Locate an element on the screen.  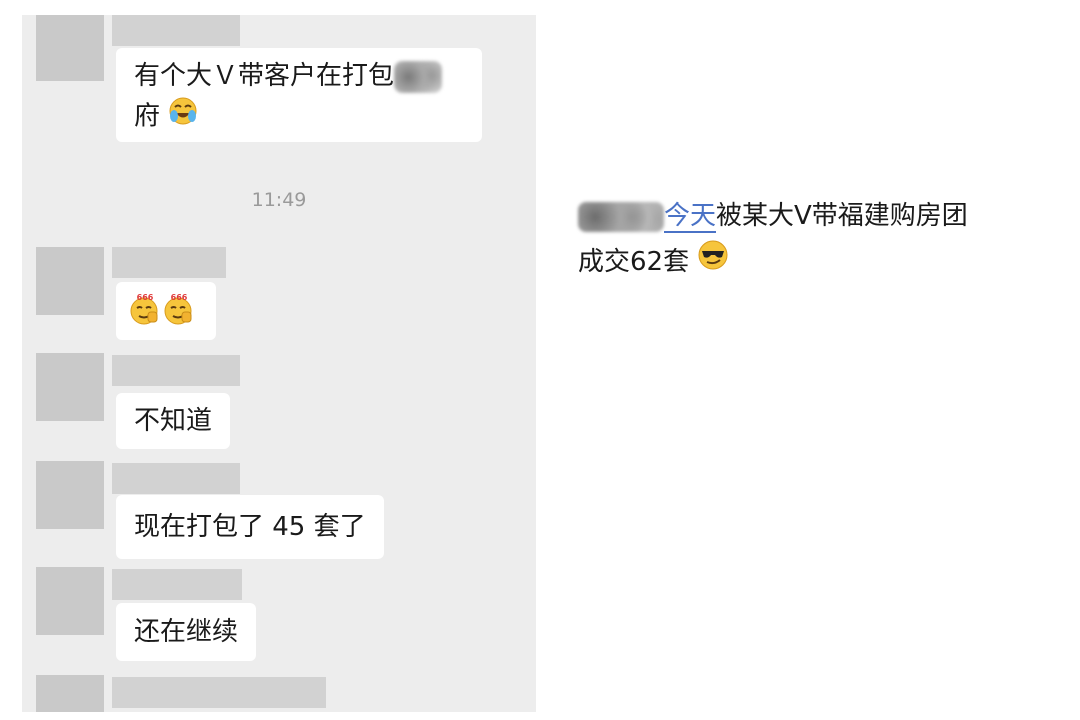
message-bubble: 不知道 is located at coordinates (173, 421).